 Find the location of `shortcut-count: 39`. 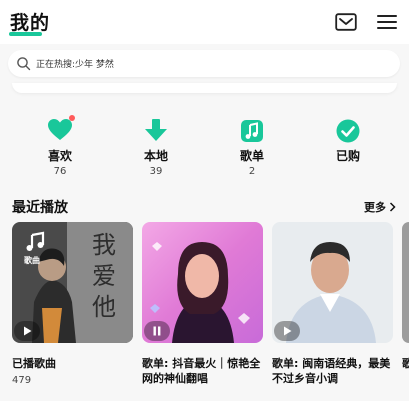

shortcut-count: 39 is located at coordinates (156, 171).